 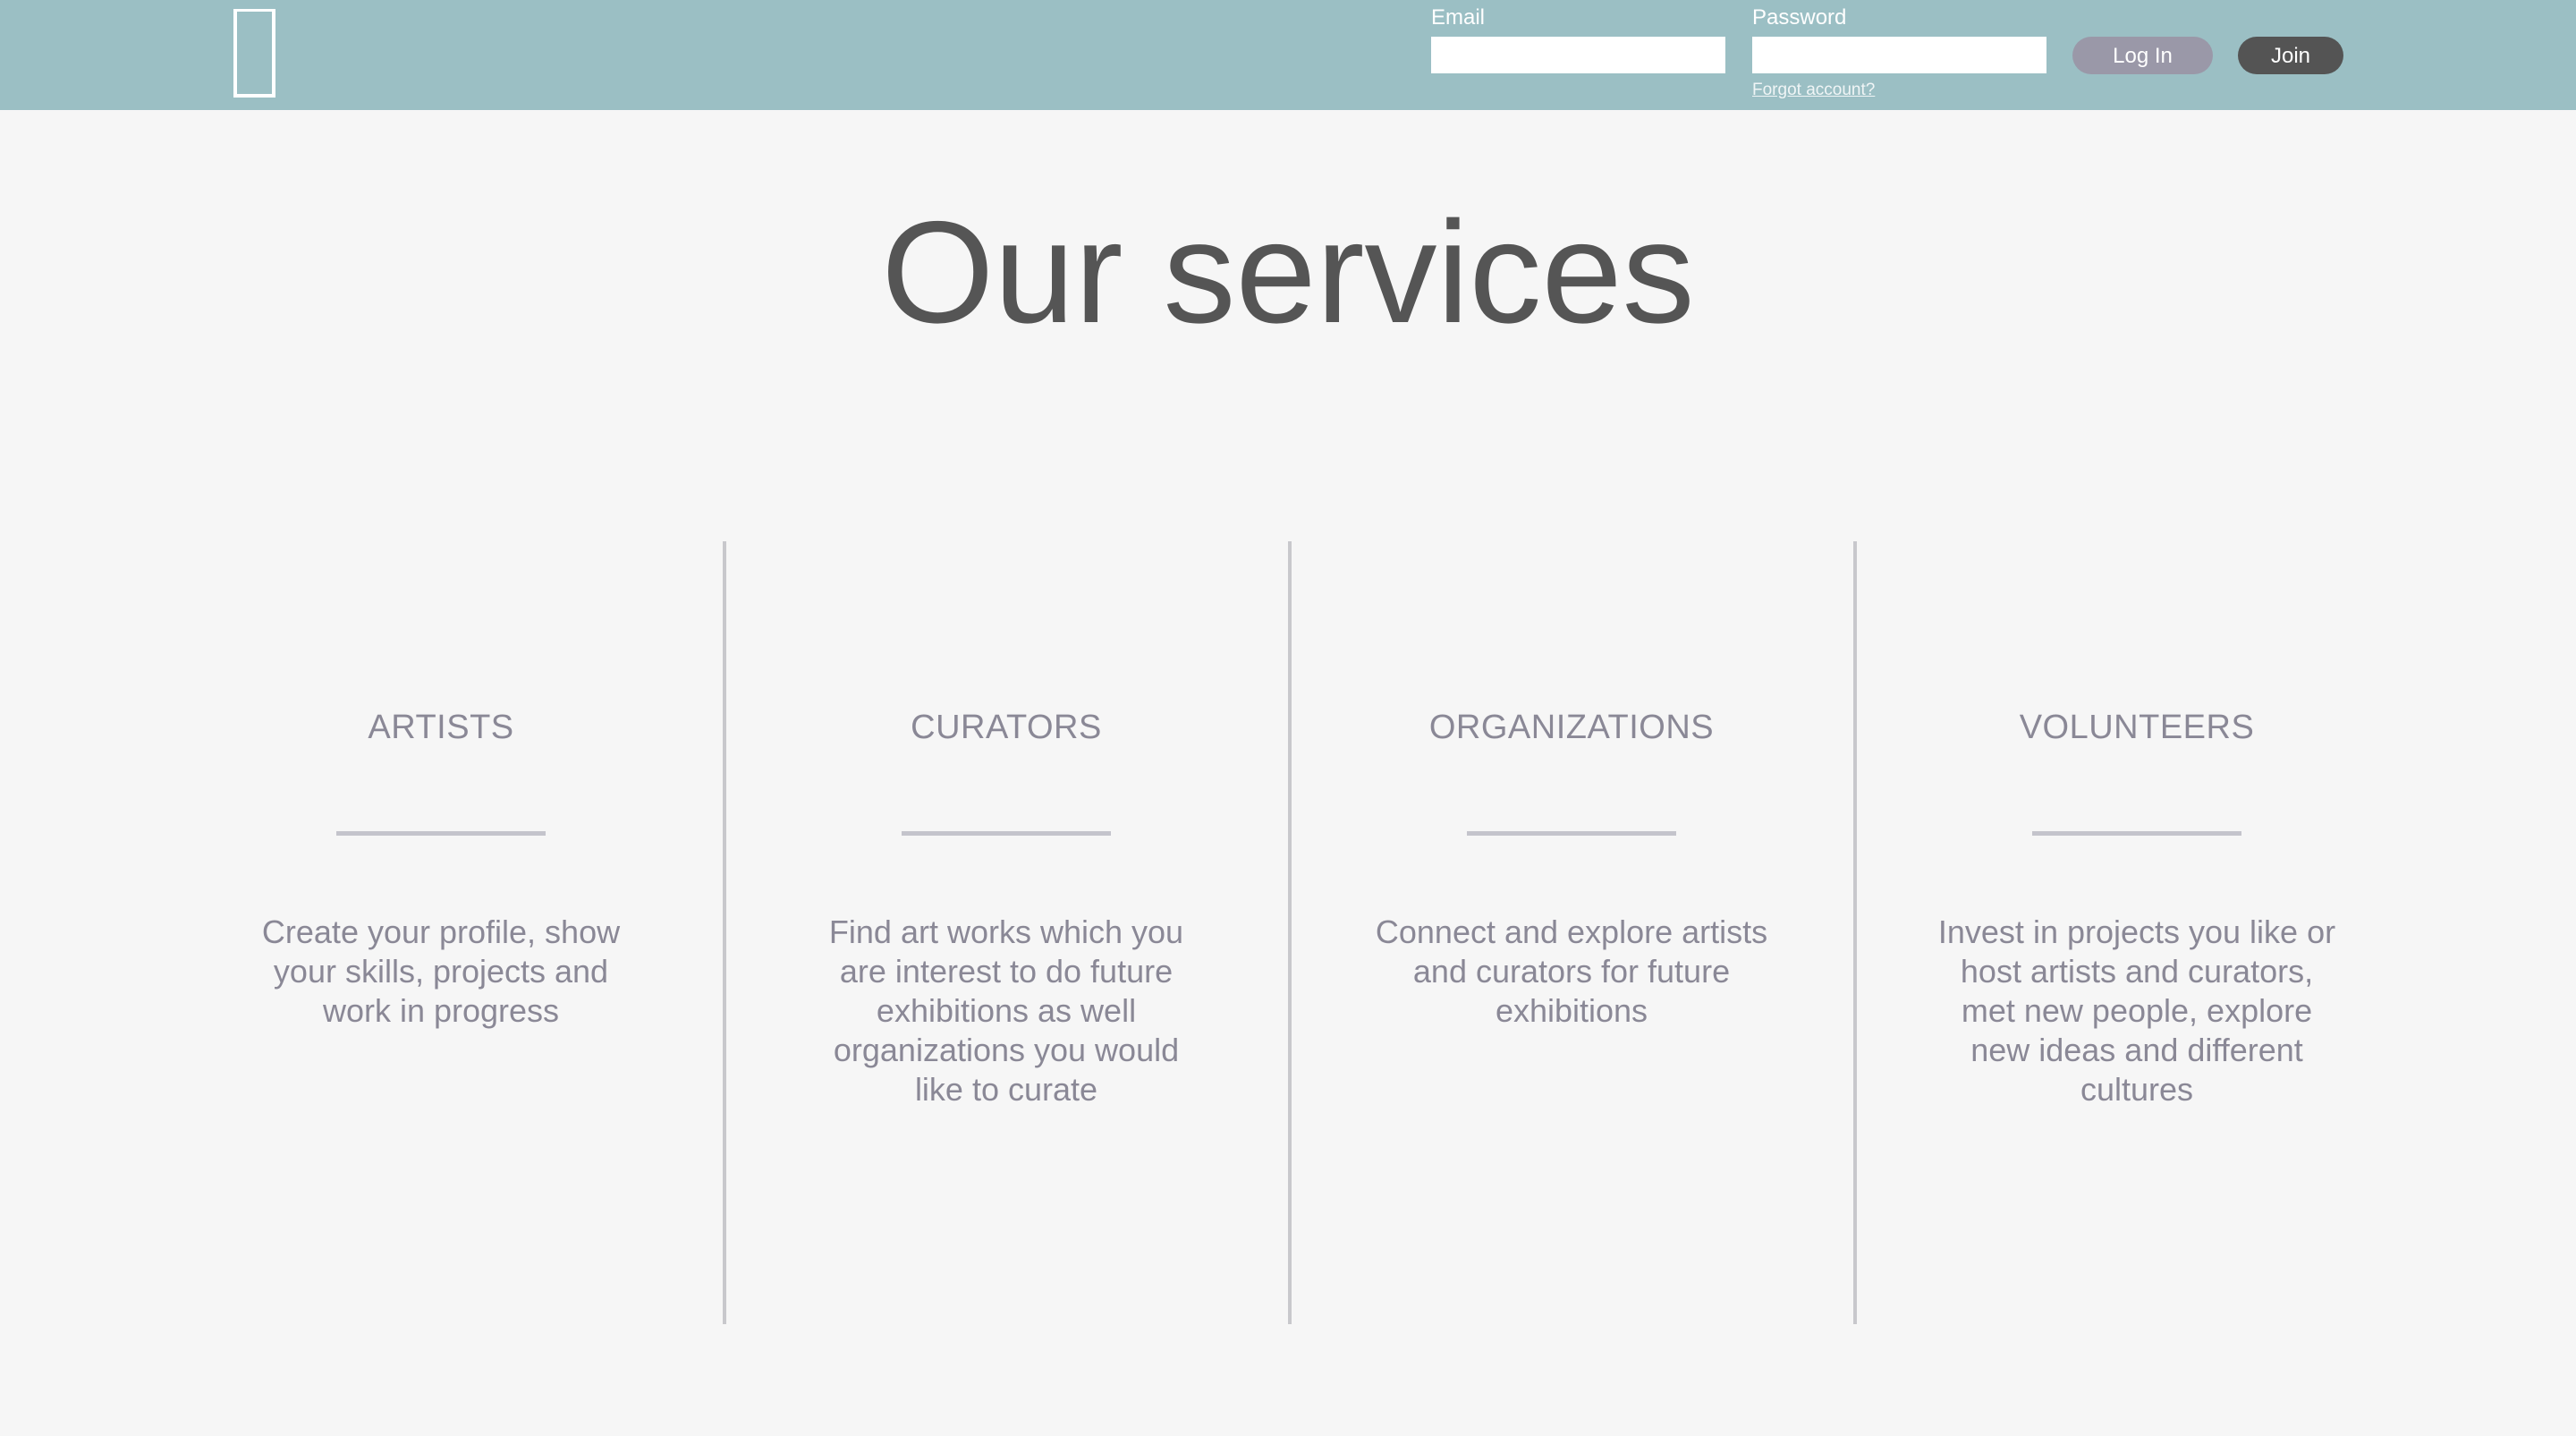 What do you see at coordinates (2290, 55) in the screenshot?
I see `join-button: Join` at bounding box center [2290, 55].